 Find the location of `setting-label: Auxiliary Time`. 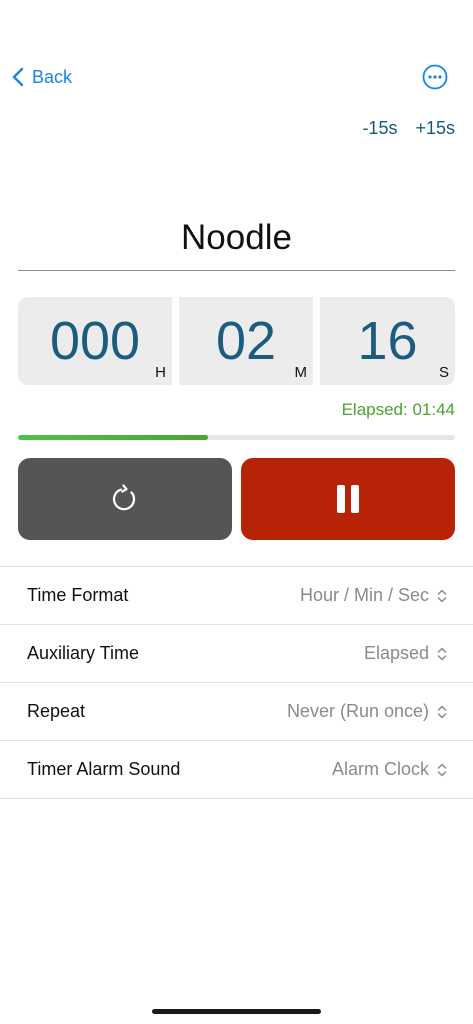

setting-label: Auxiliary Time is located at coordinates (83, 653).